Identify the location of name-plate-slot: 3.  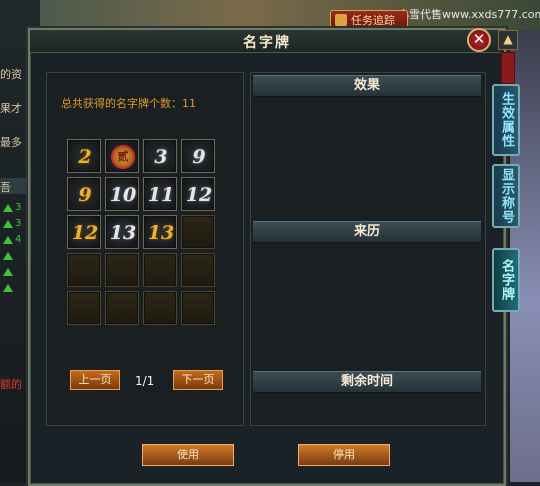
(160, 156).